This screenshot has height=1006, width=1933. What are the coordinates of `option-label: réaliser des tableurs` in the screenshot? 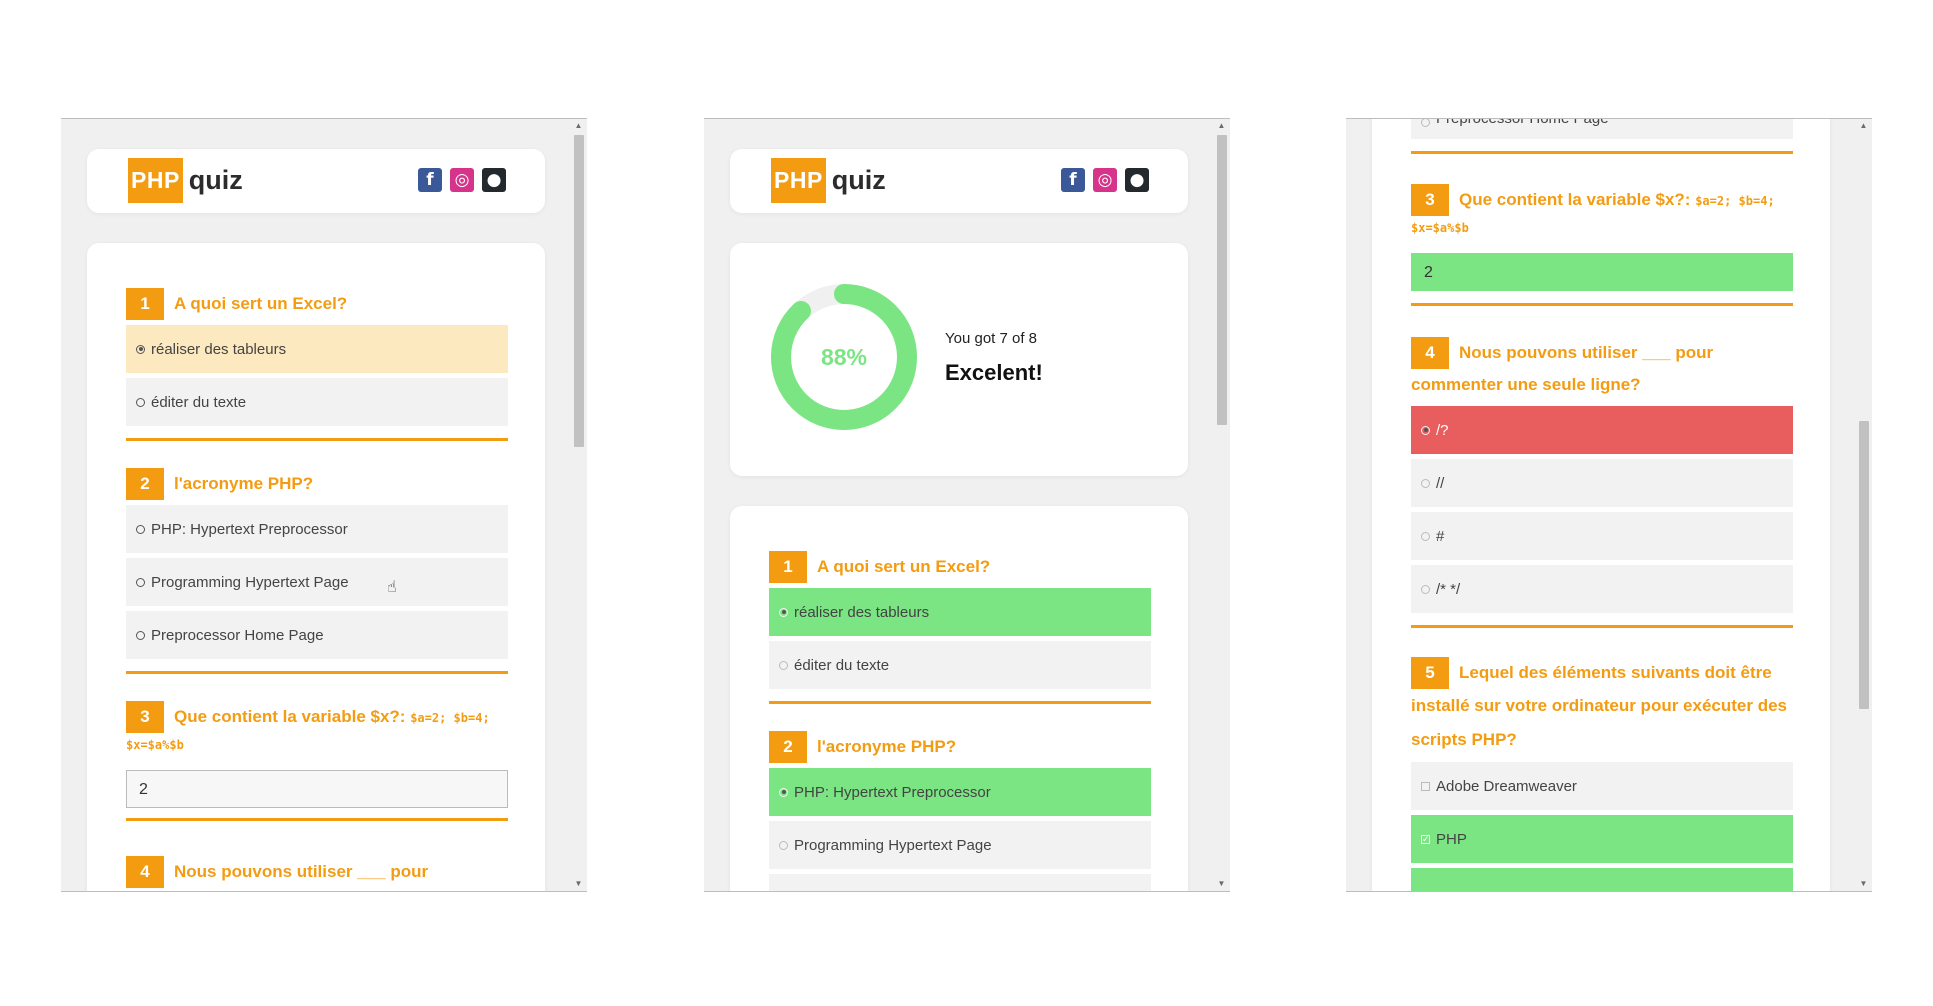 It's located at (862, 612).